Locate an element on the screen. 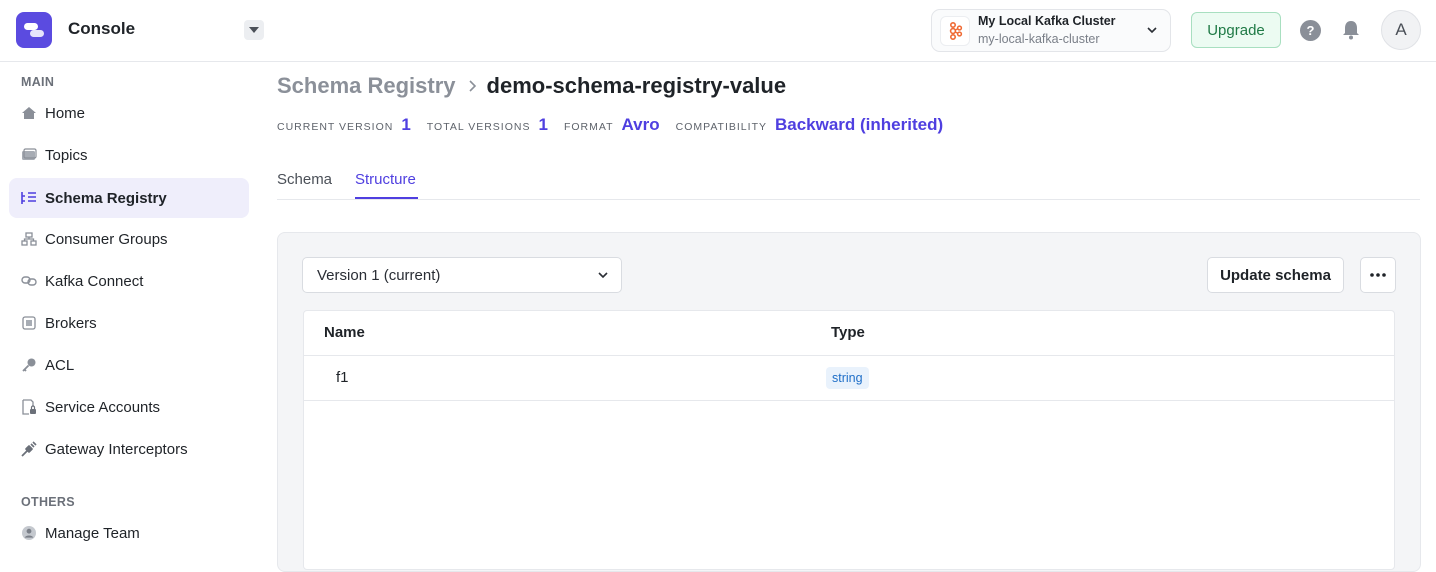  breadcrumb-root-link: Schema Registry is located at coordinates (366, 86).